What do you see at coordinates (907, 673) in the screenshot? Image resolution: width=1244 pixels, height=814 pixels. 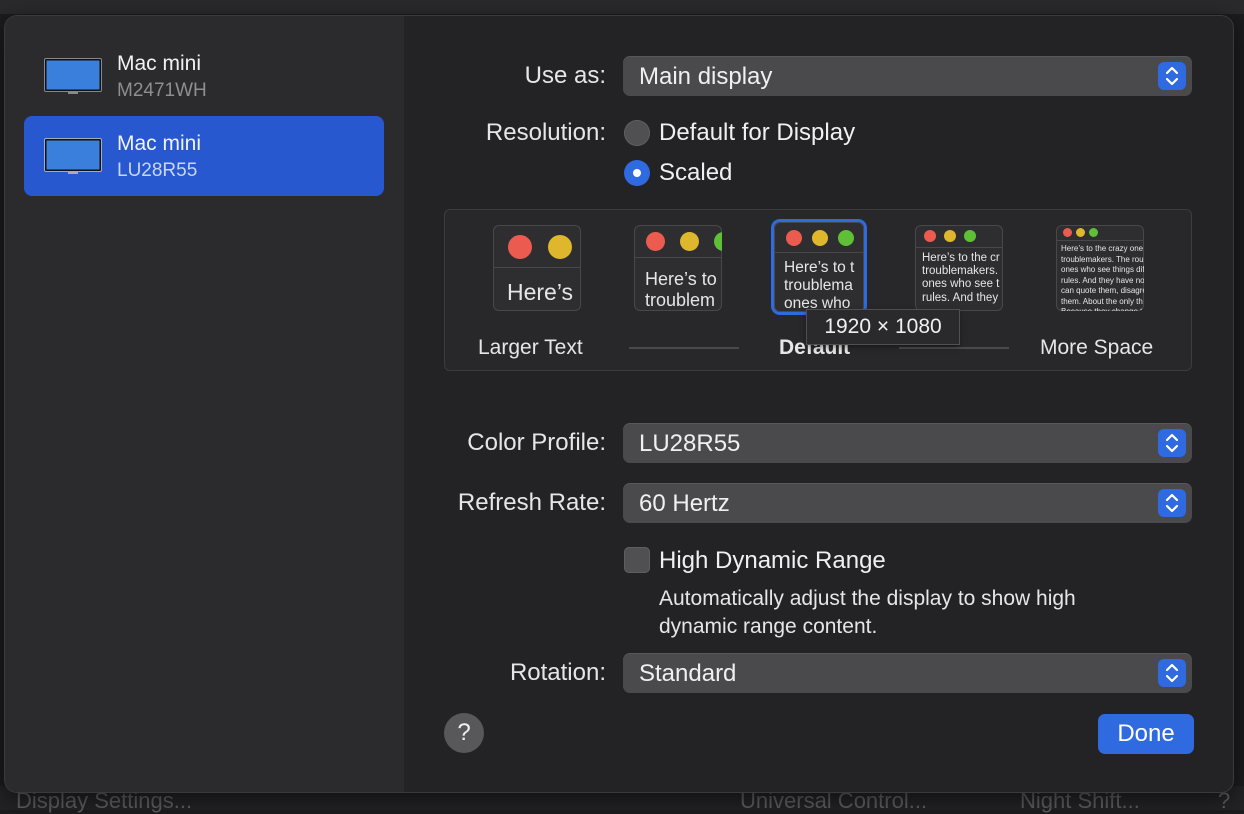 I see `rotation-popup: Standard` at bounding box center [907, 673].